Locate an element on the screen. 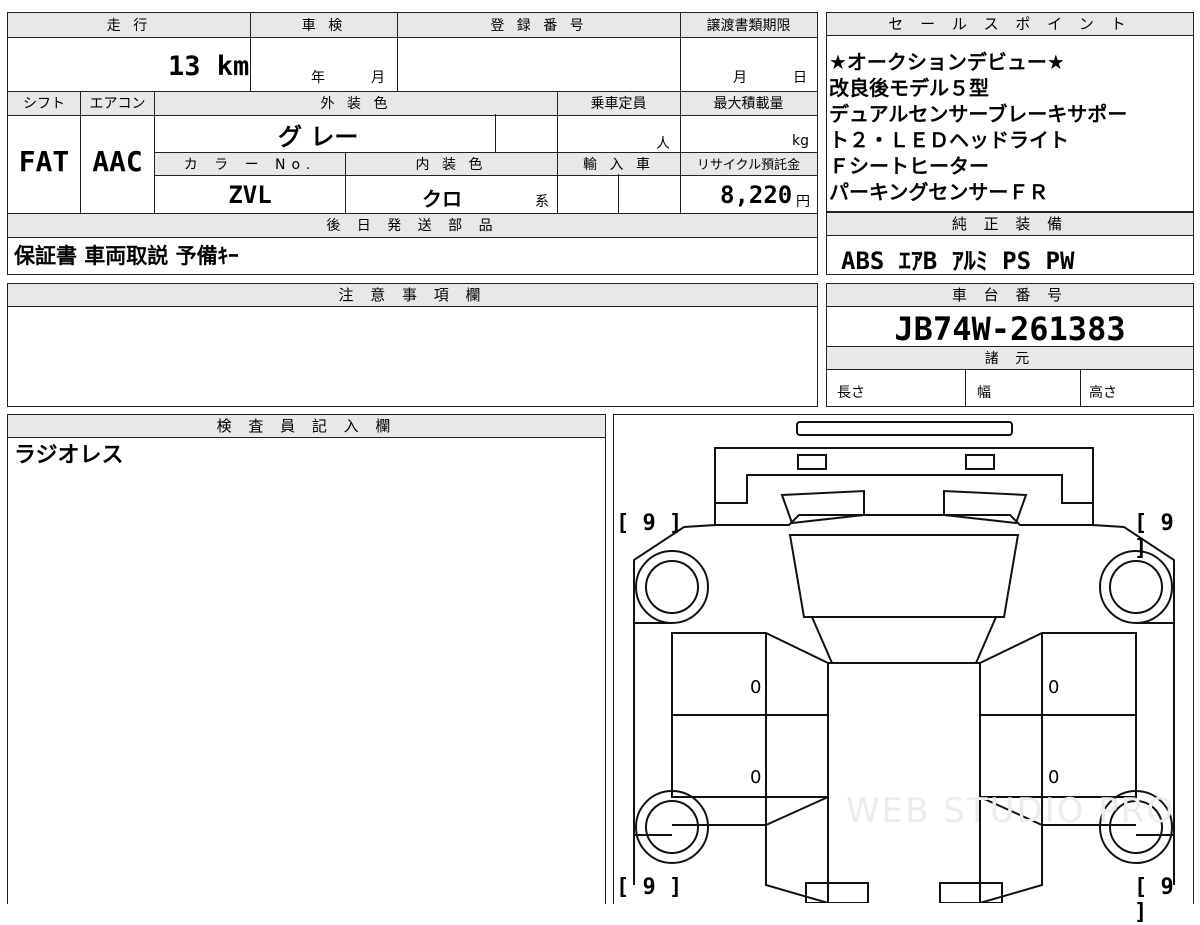 This screenshot has width=1200, height=925. interior-color-suffix: 系 is located at coordinates (542, 202).